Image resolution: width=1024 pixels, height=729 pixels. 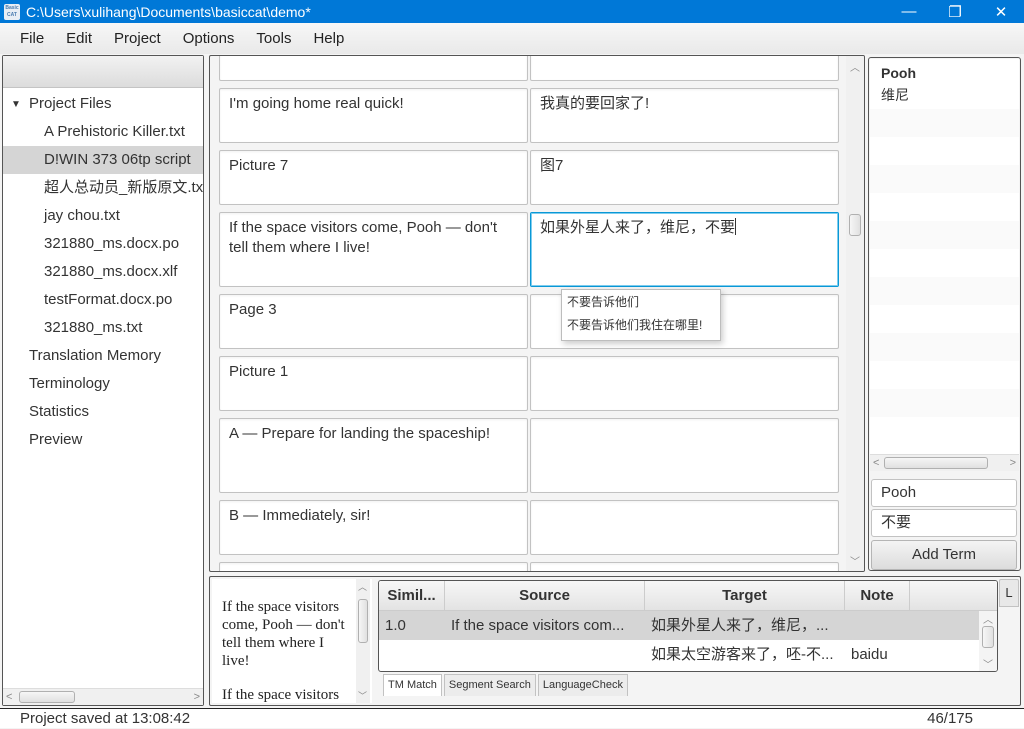 What do you see at coordinates (103, 412) in the screenshot?
I see `tree-item-statistics: Statistics` at bounding box center [103, 412].